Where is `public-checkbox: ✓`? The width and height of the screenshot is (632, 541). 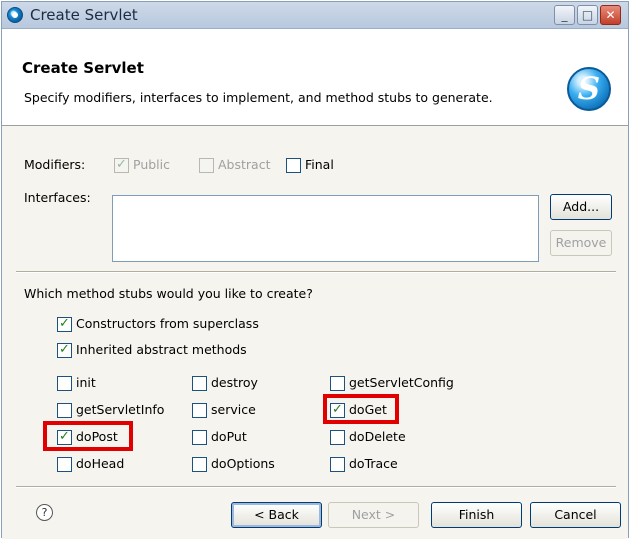
public-checkbox: ✓ is located at coordinates (121, 165).